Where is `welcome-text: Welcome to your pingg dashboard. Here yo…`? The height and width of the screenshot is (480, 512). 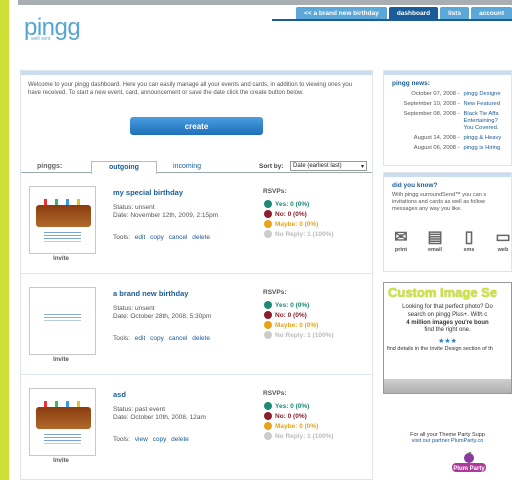 welcome-text: Welcome to your pingg dashboard. Here yo… is located at coordinates (190, 89).